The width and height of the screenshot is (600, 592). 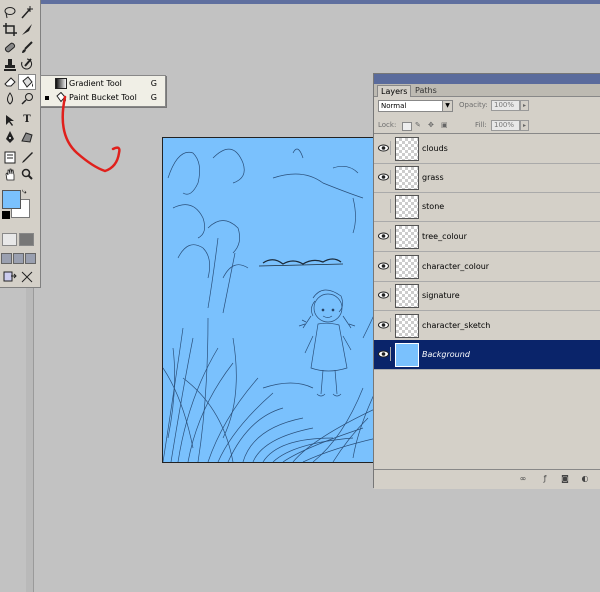 I want to click on pen-icon, so click(x=10, y=137).